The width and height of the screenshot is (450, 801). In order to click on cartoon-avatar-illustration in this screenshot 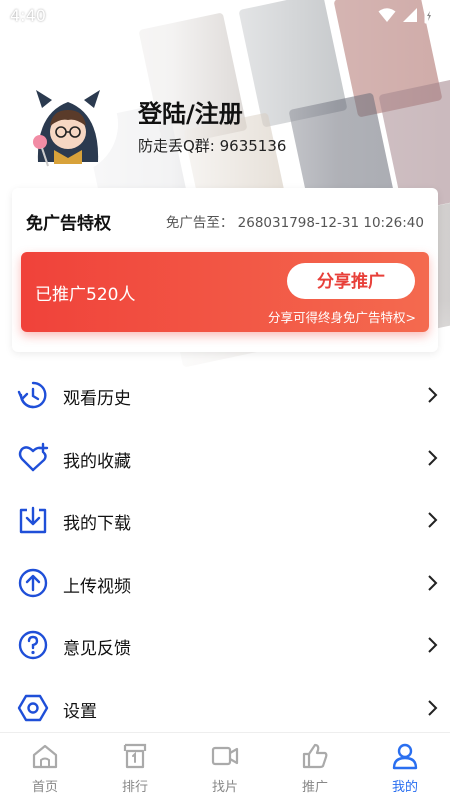, I will do `click(68, 124)`.